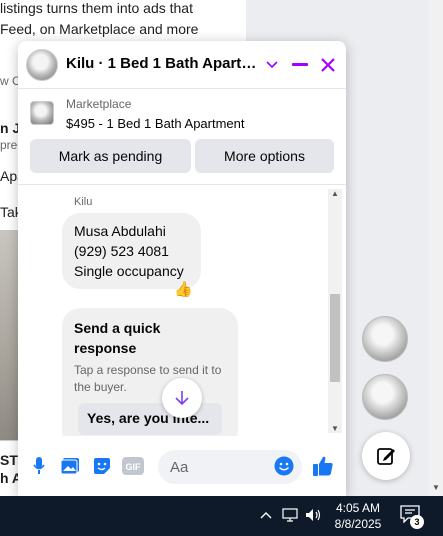  What do you see at coordinates (182, 466) in the screenshot?
I see `composer: GIF` at bounding box center [182, 466].